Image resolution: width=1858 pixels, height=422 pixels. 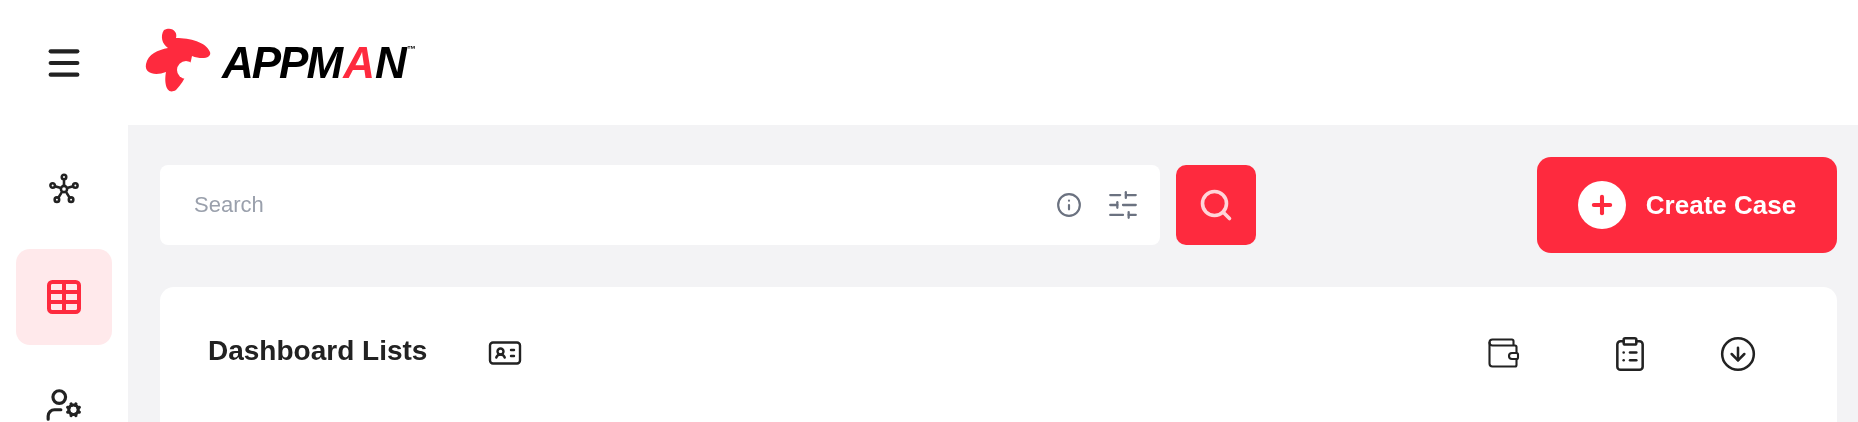 I want to click on wallet-icon, so click(x=1503, y=353).